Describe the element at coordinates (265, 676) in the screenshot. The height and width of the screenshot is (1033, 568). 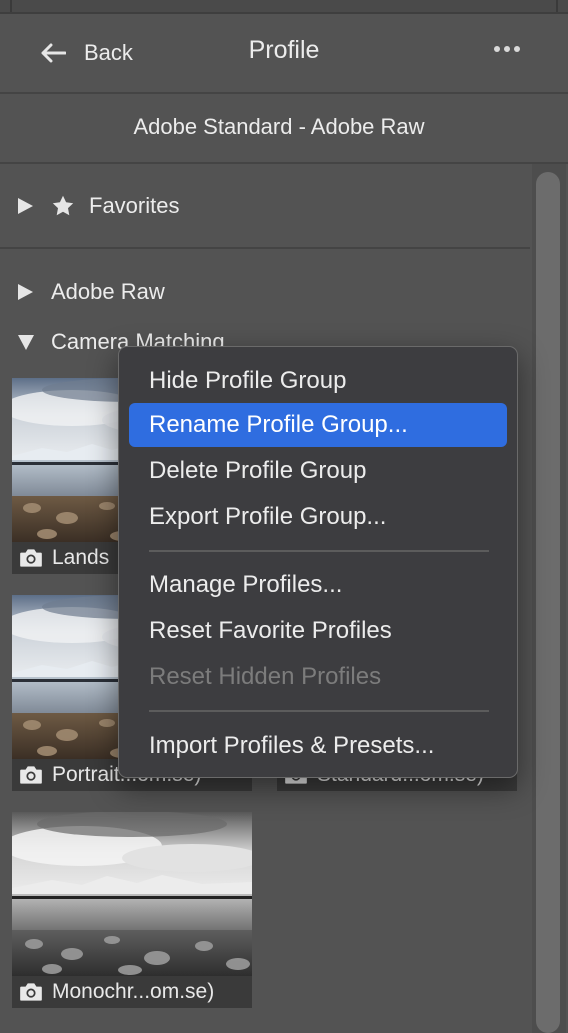
I see `menu-item-reset-hidden-profiles: Reset Hidden Profiles` at that location.